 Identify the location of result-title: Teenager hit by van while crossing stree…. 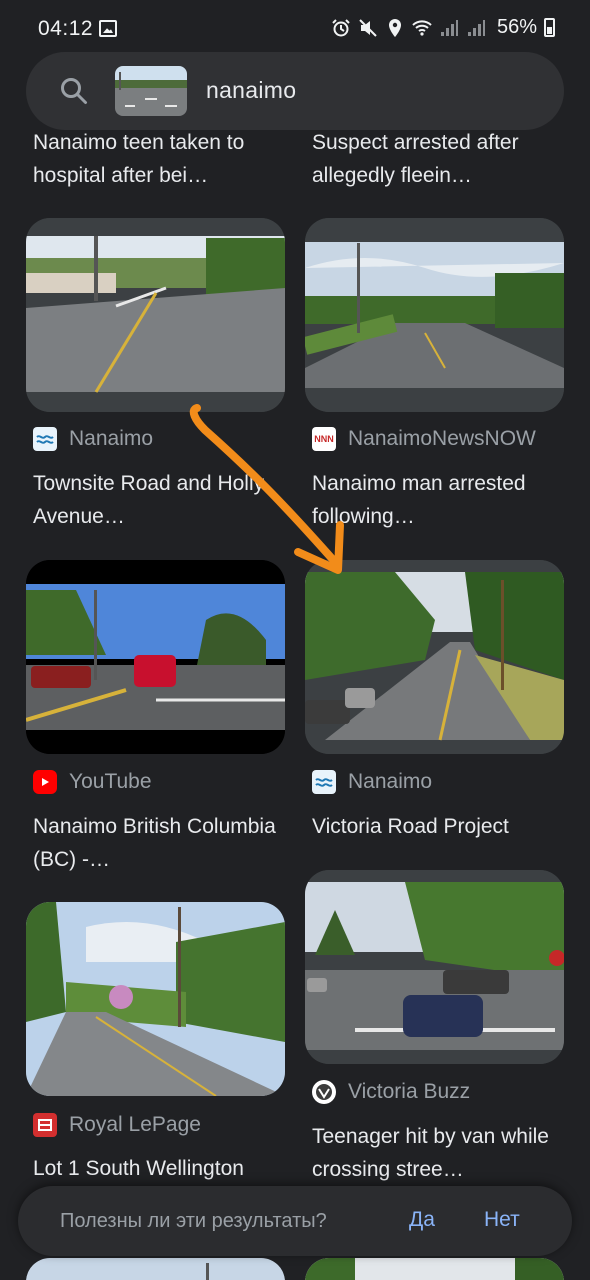
(437, 1153).